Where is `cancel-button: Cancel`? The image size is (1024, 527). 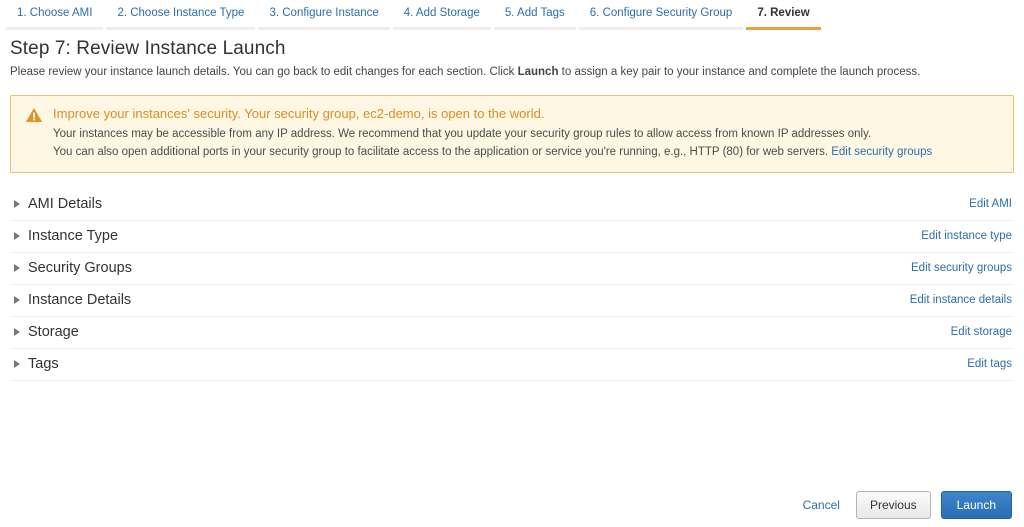 cancel-button: Cancel is located at coordinates (821, 505).